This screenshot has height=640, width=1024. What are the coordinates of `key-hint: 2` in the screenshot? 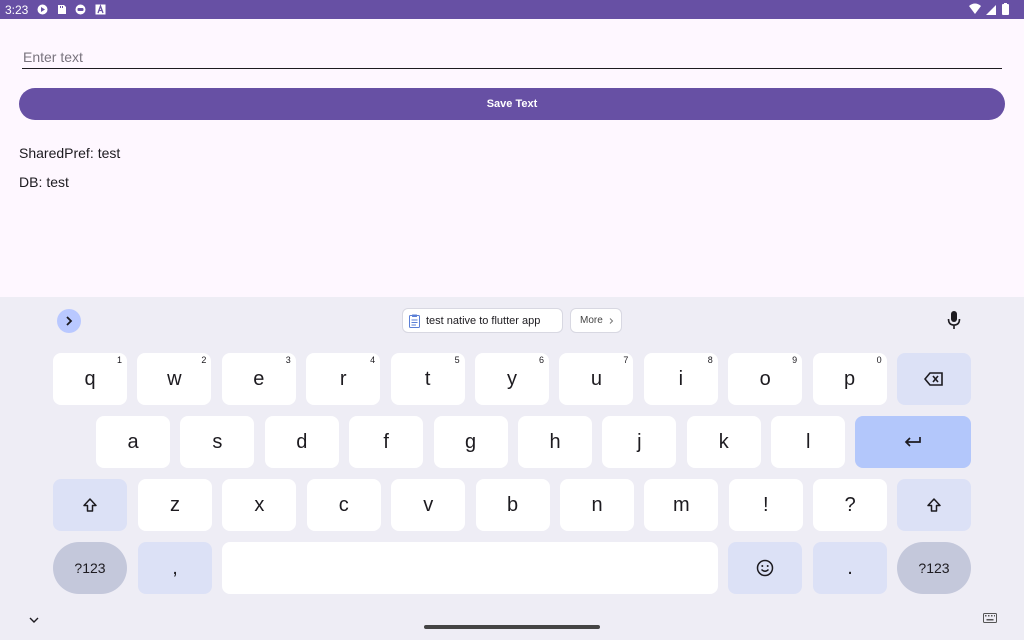 It's located at (204, 360).